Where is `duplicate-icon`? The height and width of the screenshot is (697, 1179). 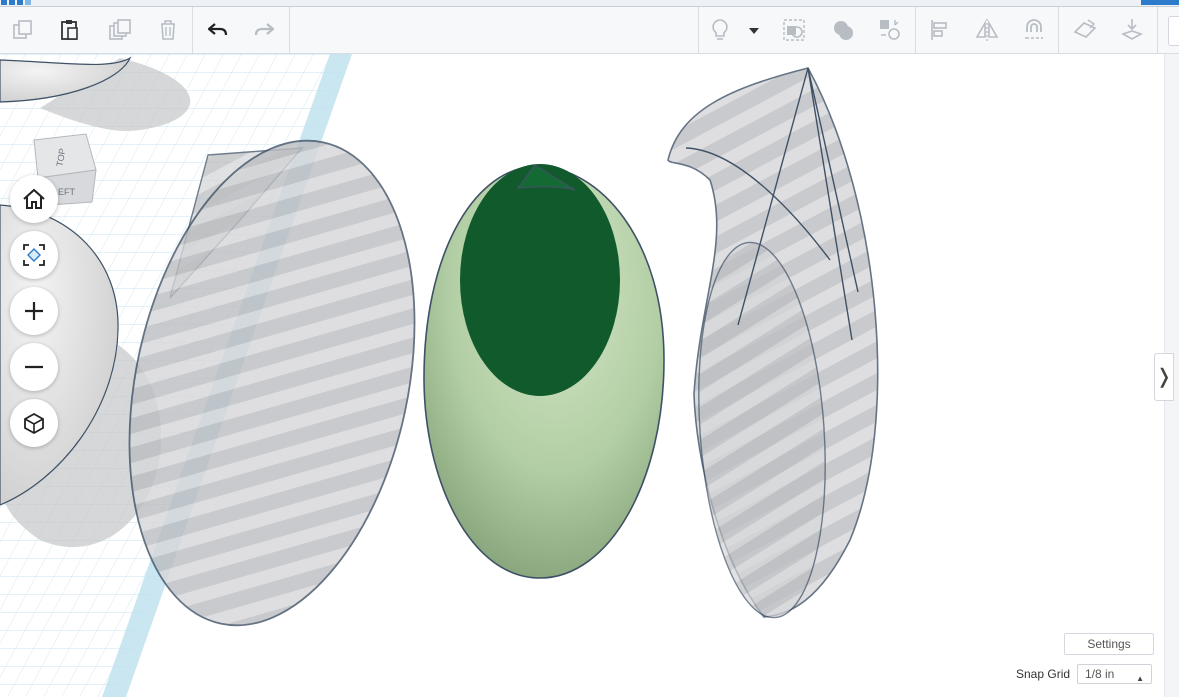 duplicate-icon is located at coordinates (120, 29).